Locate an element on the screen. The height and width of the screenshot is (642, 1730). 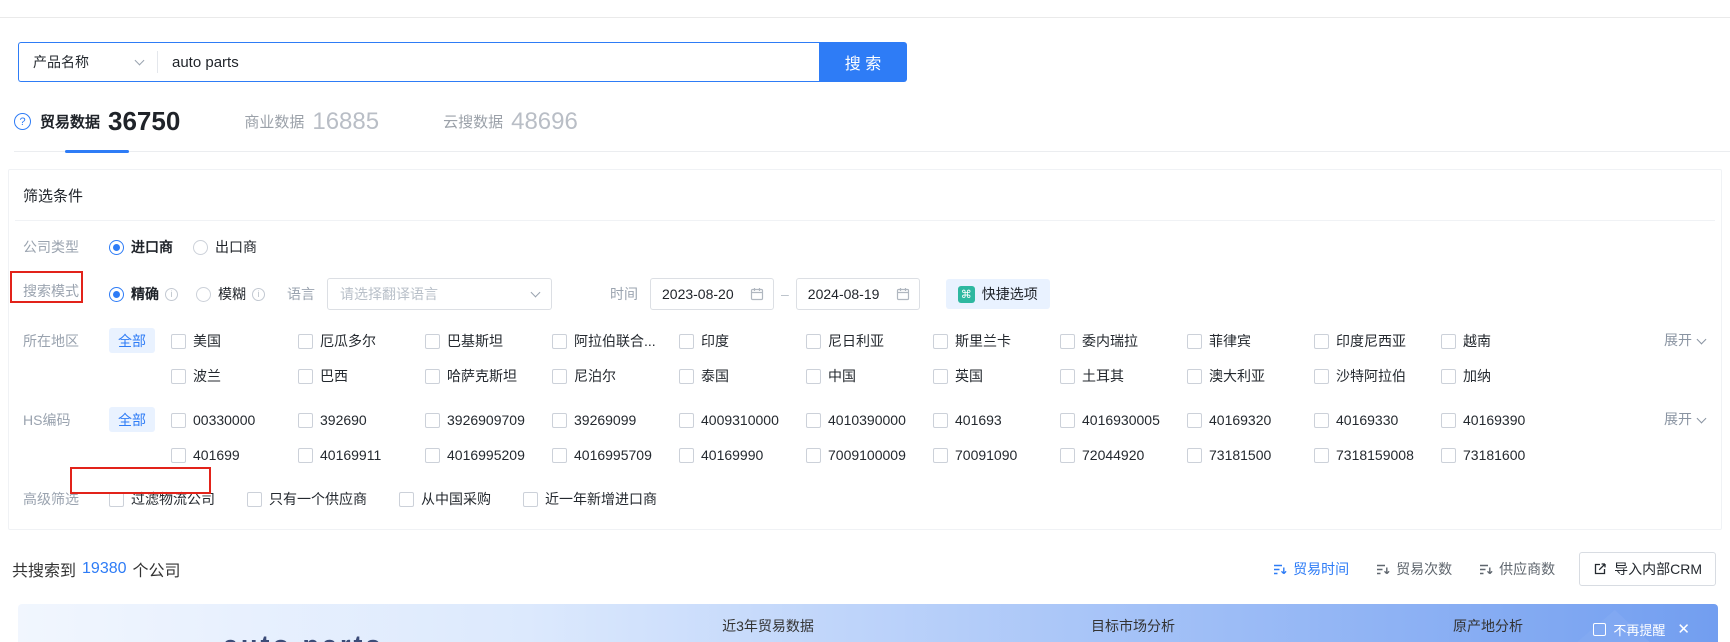
region-checkbox-item: 尼日利亚 is located at coordinates (869, 341).